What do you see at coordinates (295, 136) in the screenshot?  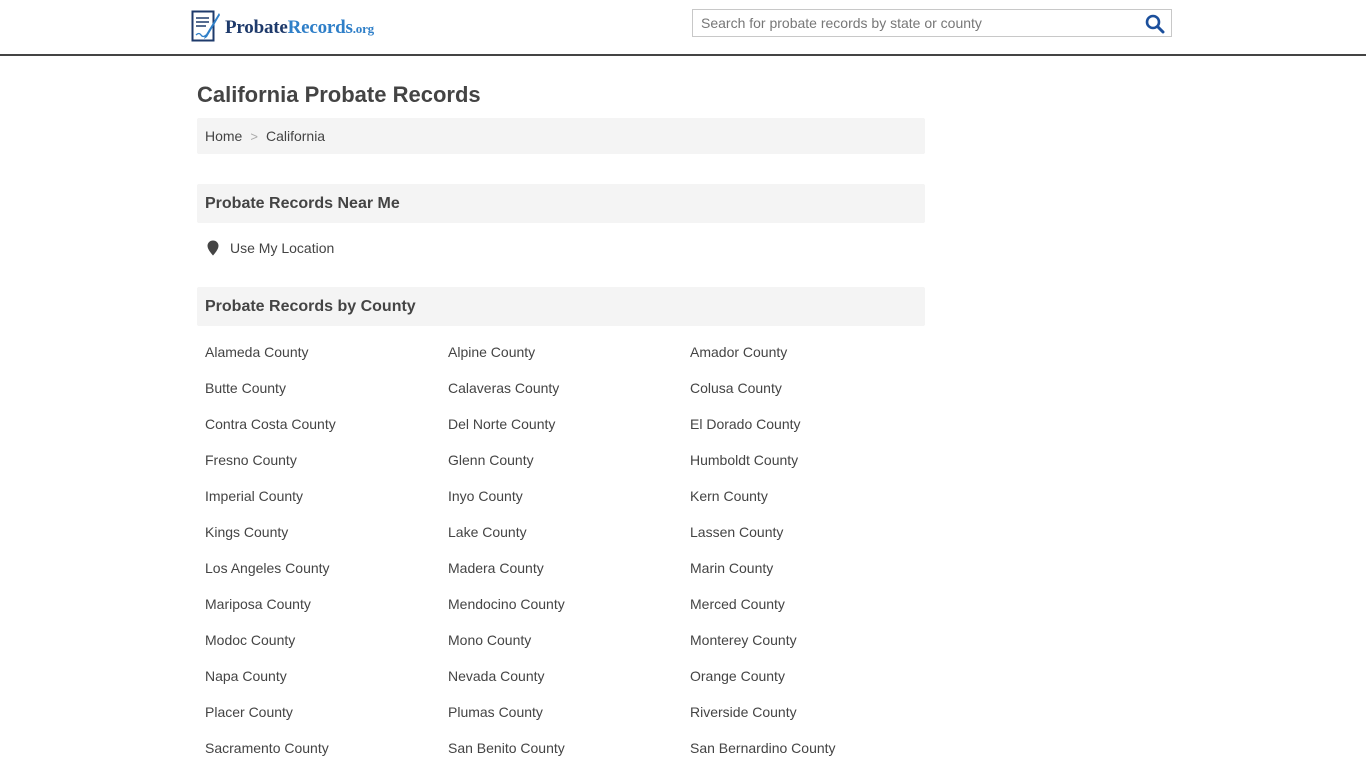 I see `breadcrumb-current: California` at bounding box center [295, 136].